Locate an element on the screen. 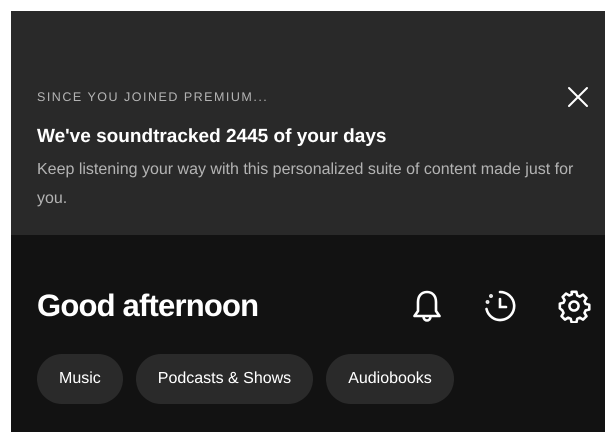 The image size is (605, 432). banner-text: Keep listening your way with this personalized suite of content made just for you. is located at coordinates (305, 184).